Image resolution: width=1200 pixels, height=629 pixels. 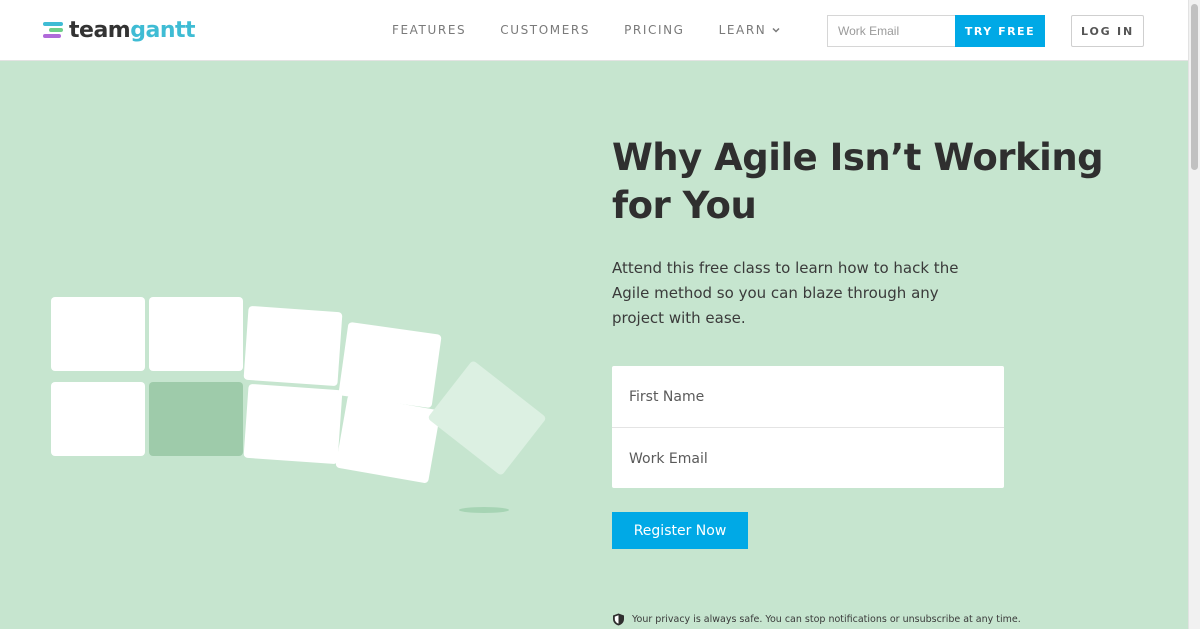 What do you see at coordinates (1107, 31) in the screenshot?
I see `log-in-button: LOG IN` at bounding box center [1107, 31].